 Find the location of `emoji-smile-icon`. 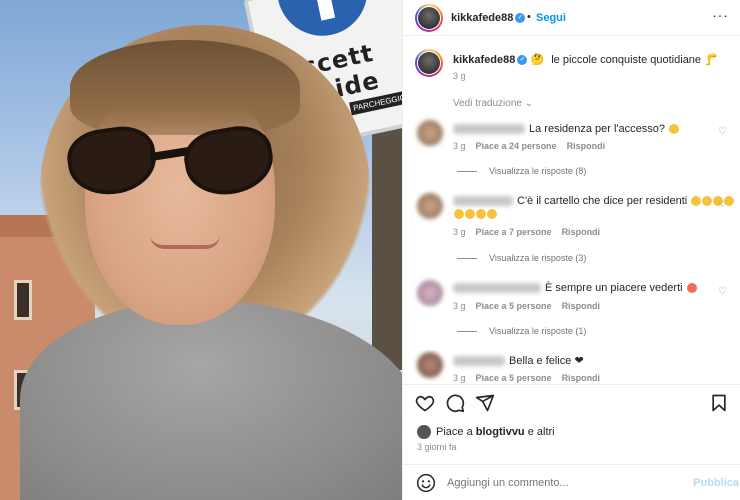

emoji-smile-icon is located at coordinates (426, 483).